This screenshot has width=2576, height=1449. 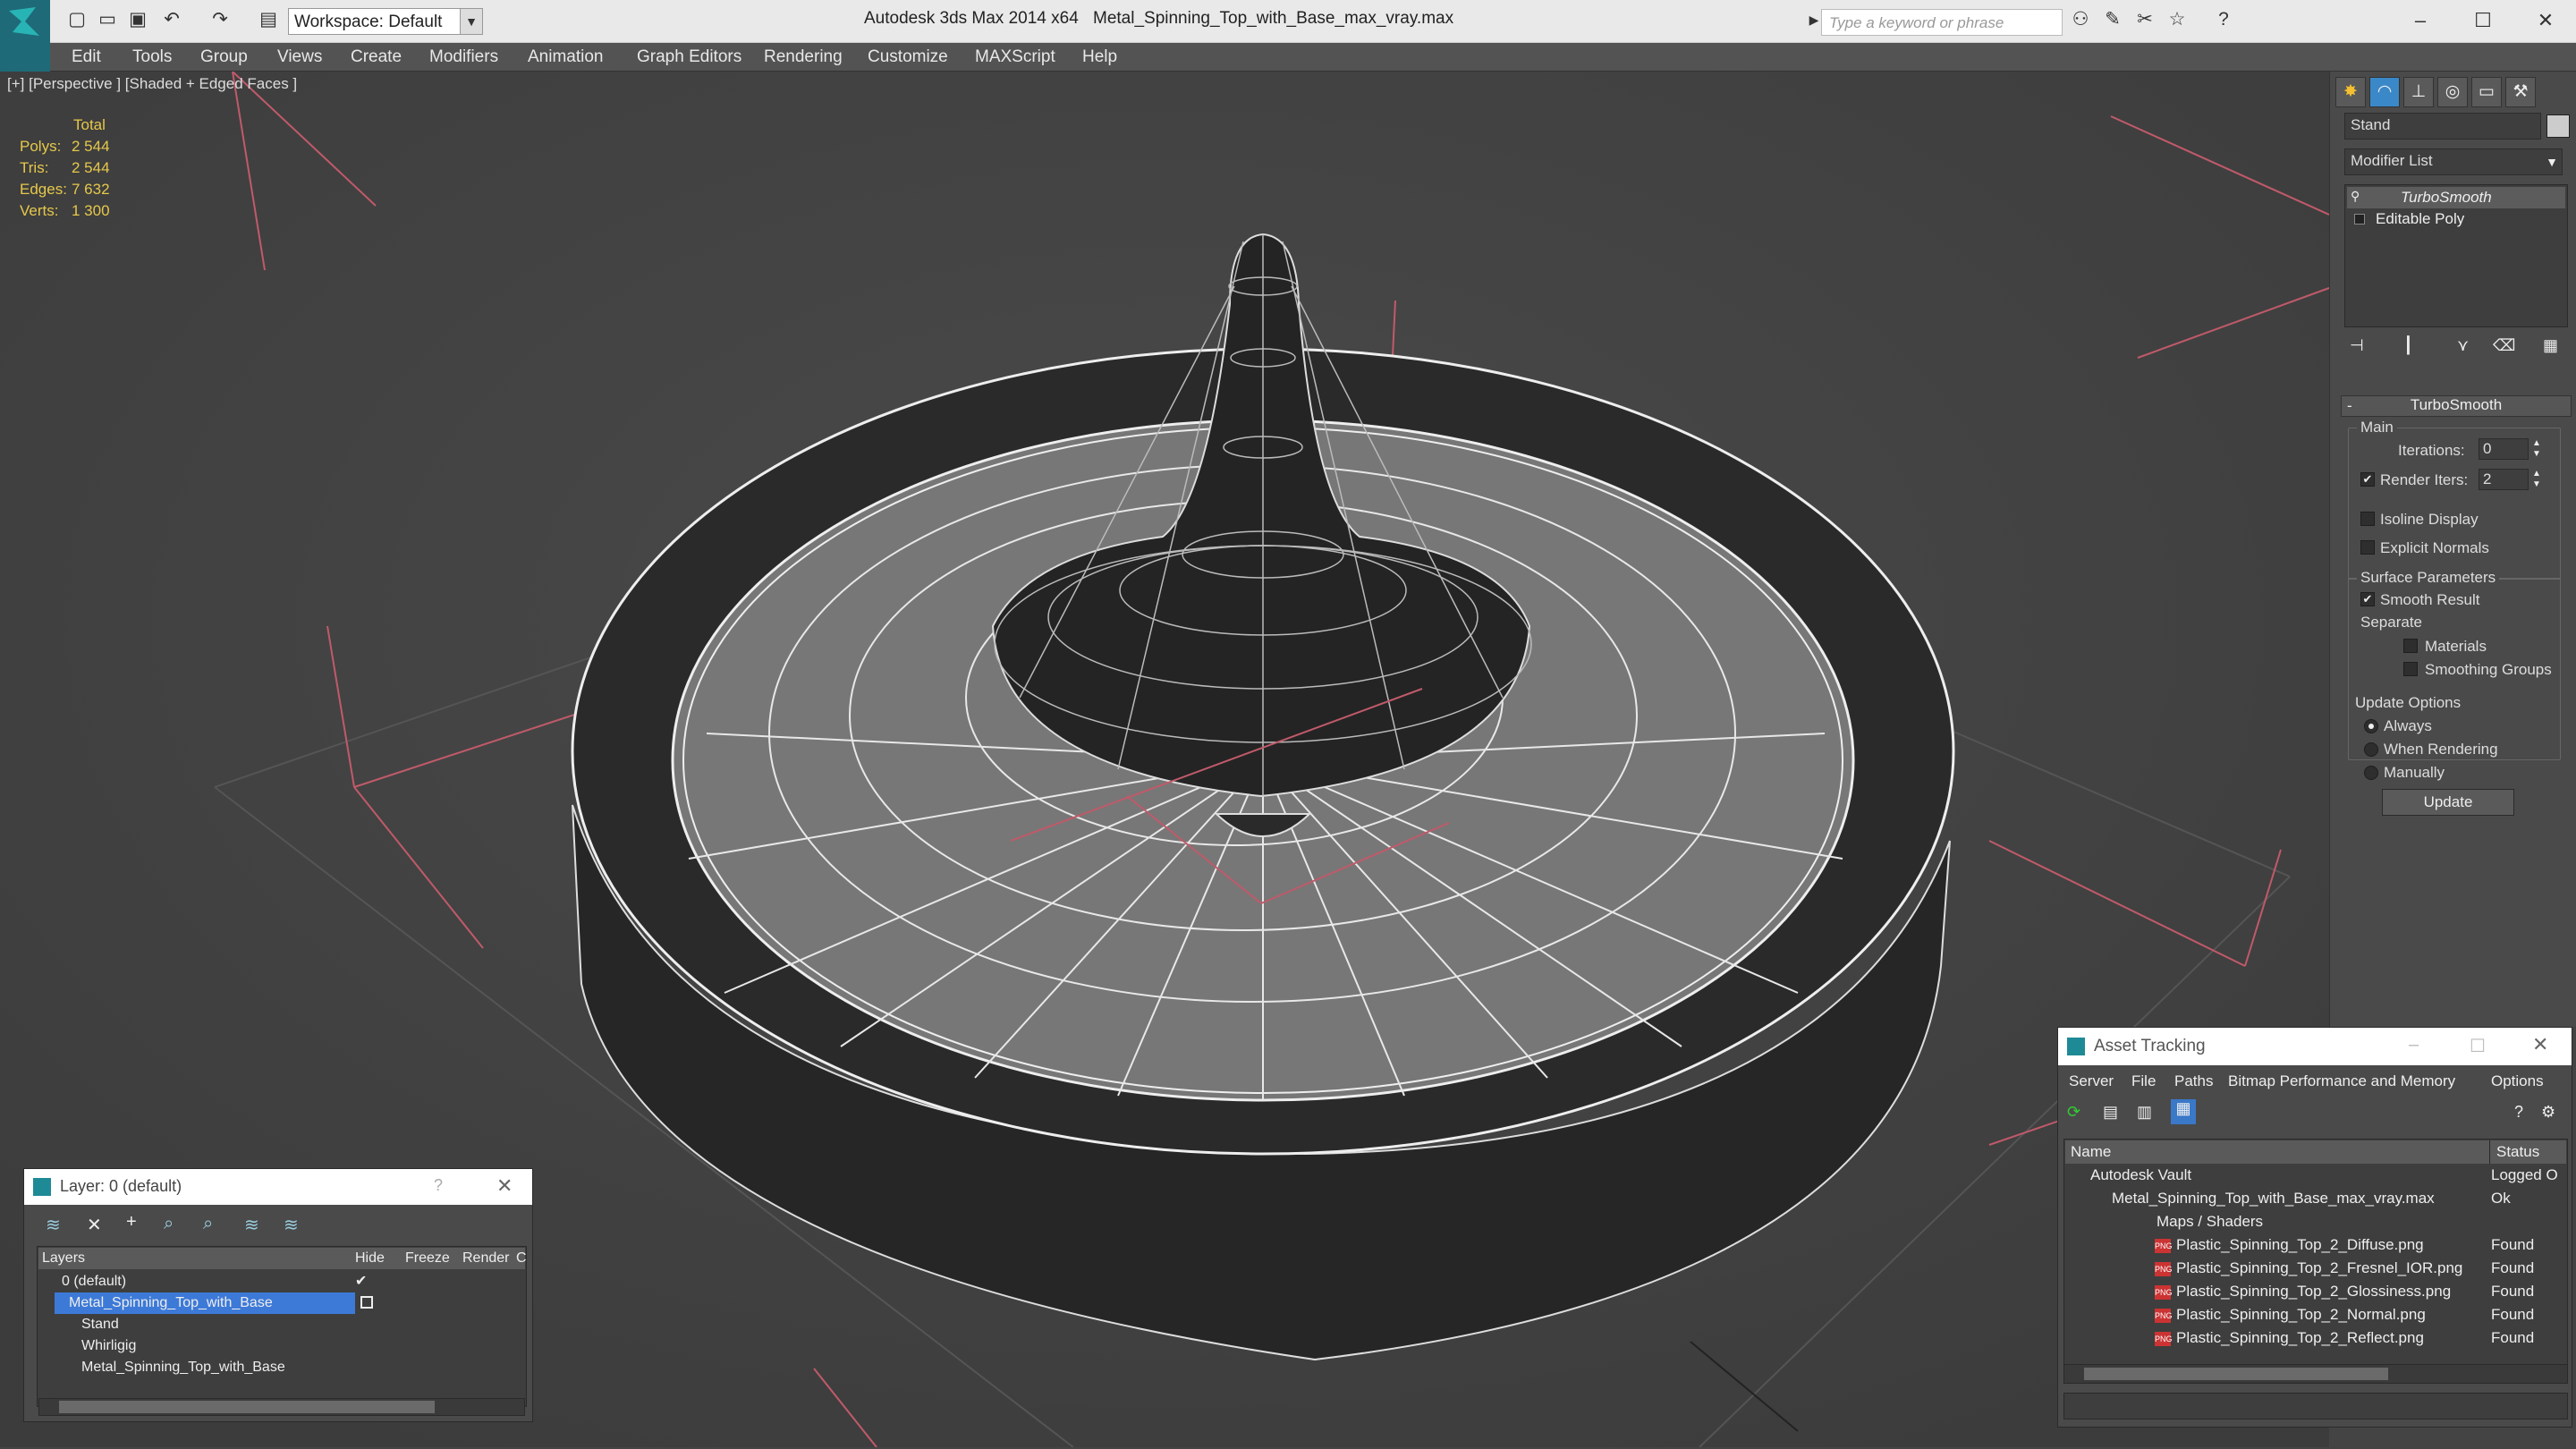 I want to click on asset-path-field, so click(x=2315, y=1406).